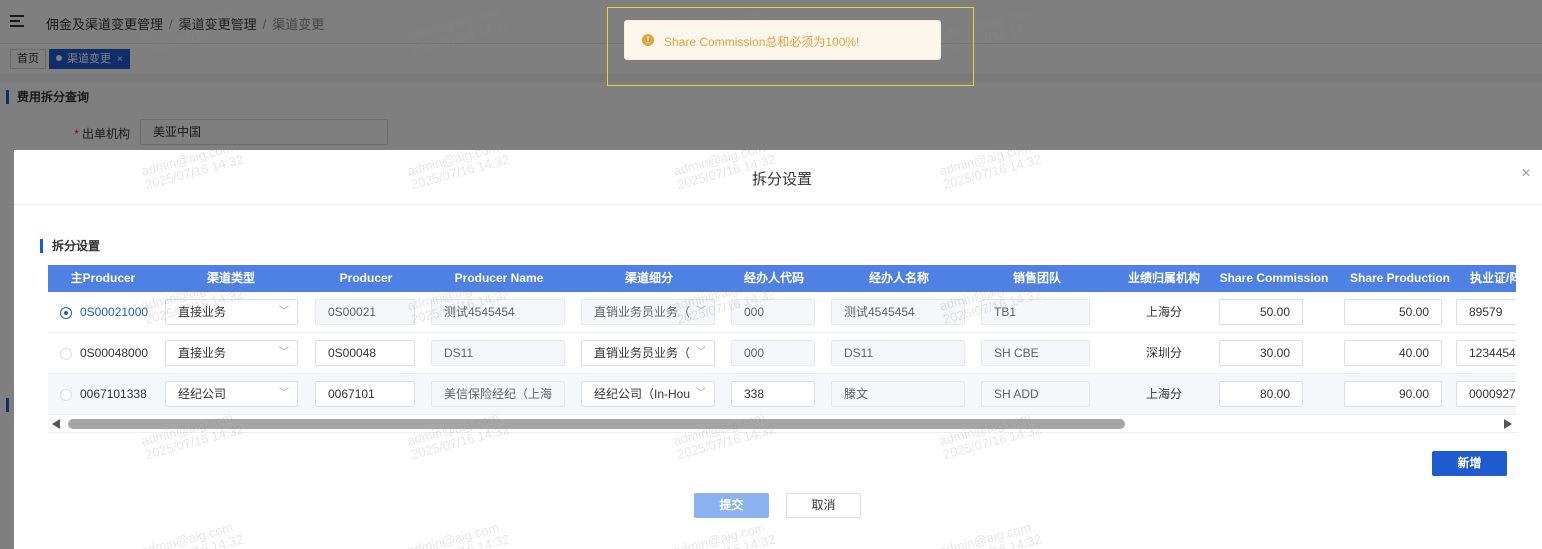  Describe the element at coordinates (1469, 463) in the screenshot. I see `add-row-button: 新增` at that location.